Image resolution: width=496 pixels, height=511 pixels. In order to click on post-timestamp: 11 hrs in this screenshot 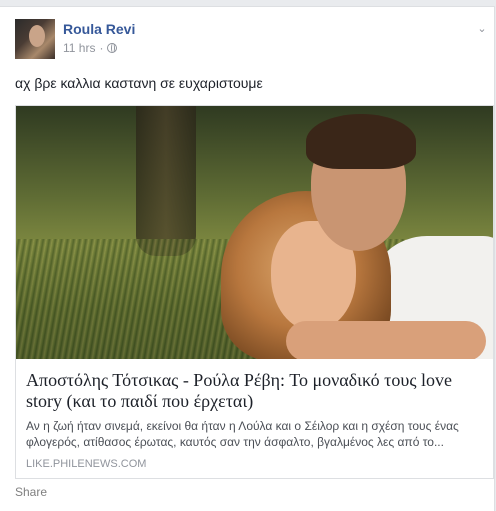, I will do `click(79, 48)`.